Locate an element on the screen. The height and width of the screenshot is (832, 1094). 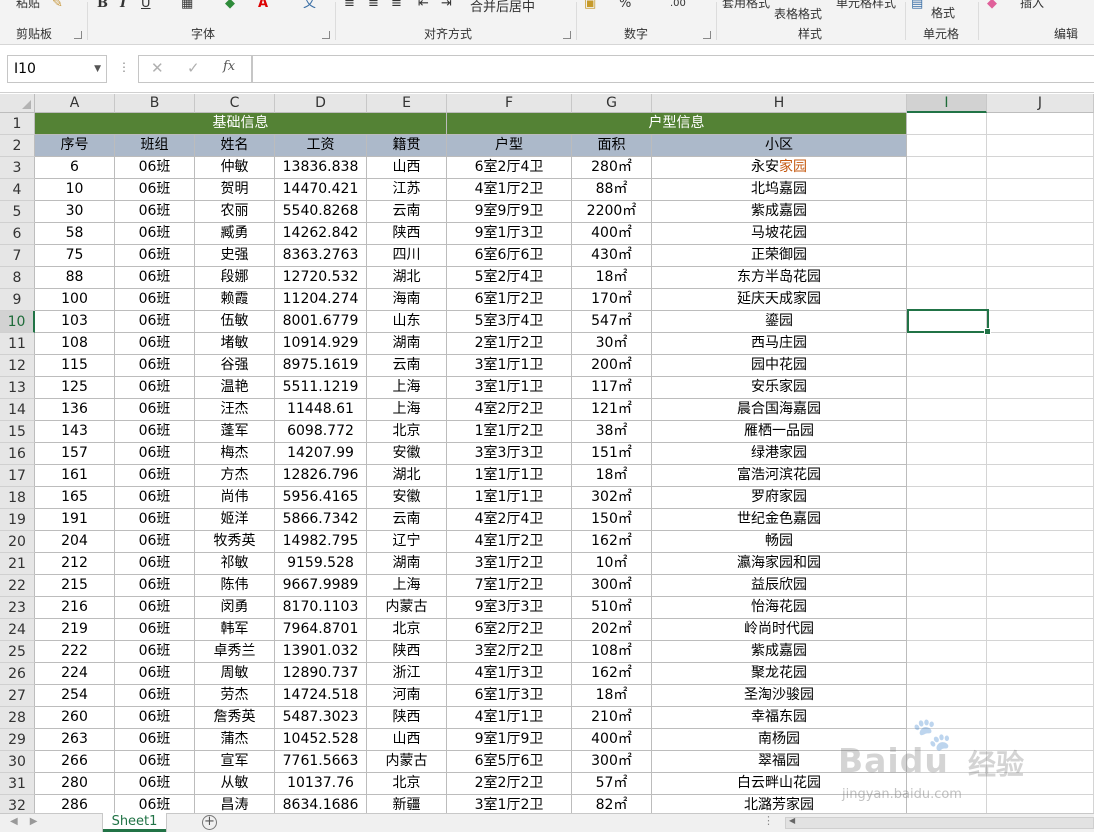
table-header-cell: 序号 is located at coordinates (75, 146).